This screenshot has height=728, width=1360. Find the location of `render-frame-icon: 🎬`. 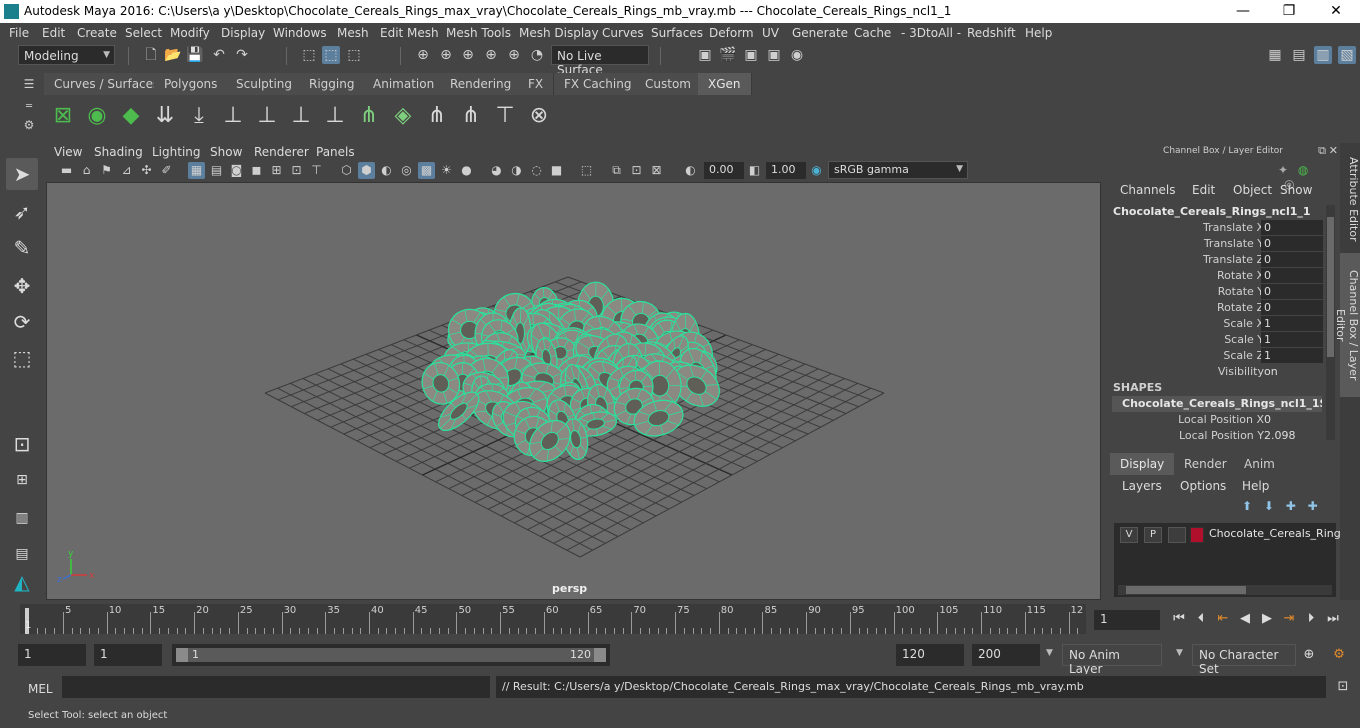

render-frame-icon: 🎬 is located at coordinates (728, 55).